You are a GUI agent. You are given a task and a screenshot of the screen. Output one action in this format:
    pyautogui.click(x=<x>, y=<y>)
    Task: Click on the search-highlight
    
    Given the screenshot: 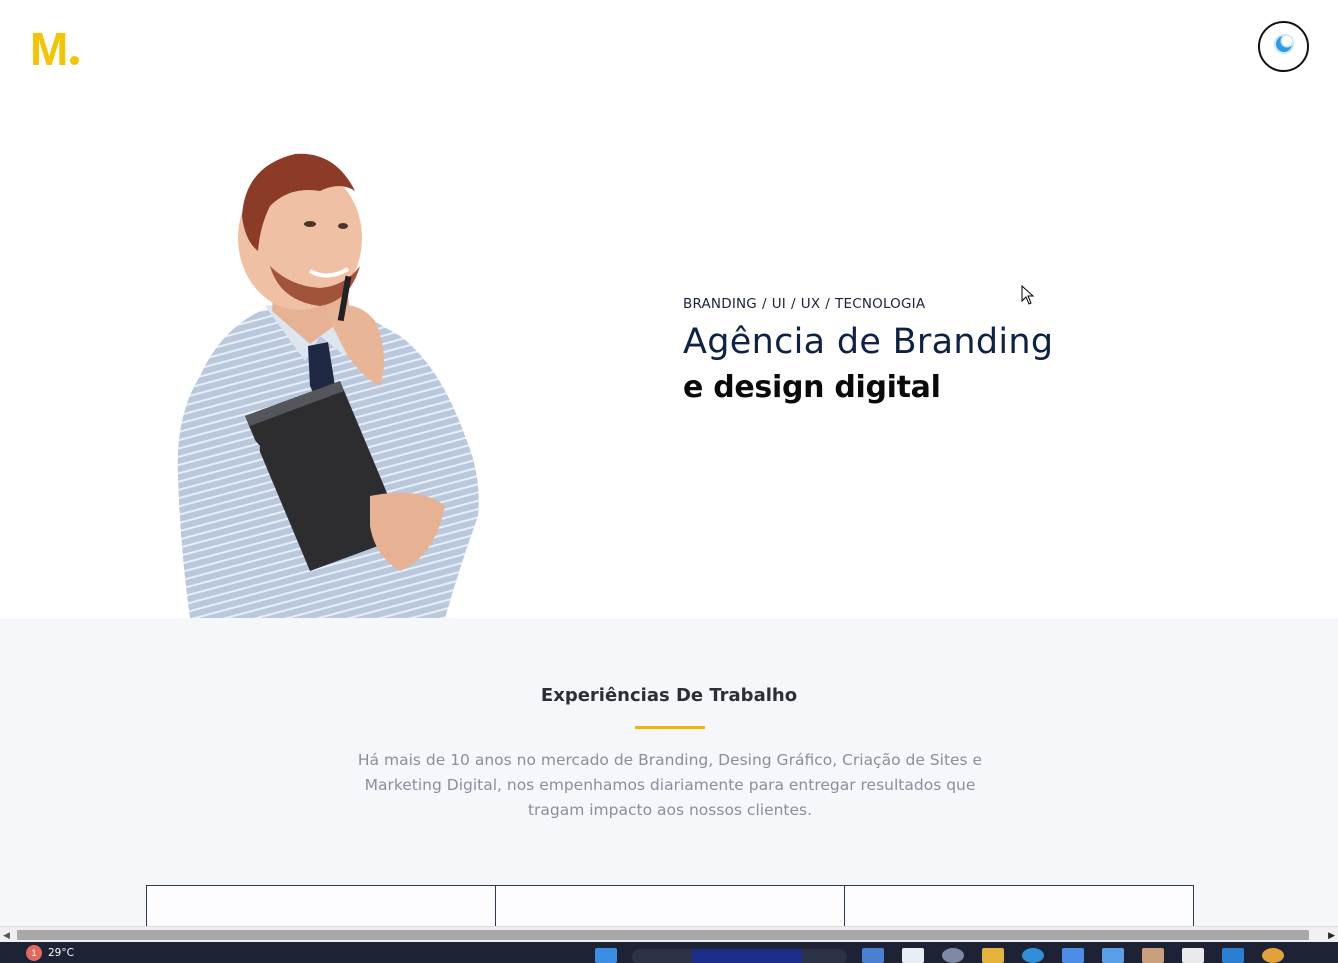 What is the action you would take?
    pyautogui.click(x=747, y=956)
    